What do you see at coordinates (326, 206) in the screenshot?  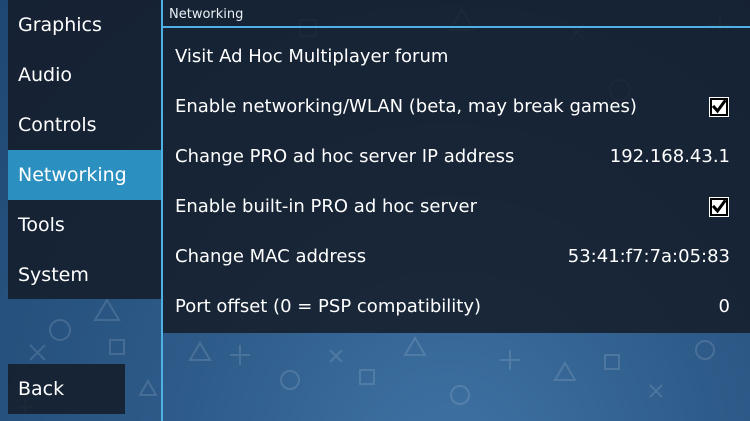 I see `row-label: Enable built-in PRO ad hoc server` at bounding box center [326, 206].